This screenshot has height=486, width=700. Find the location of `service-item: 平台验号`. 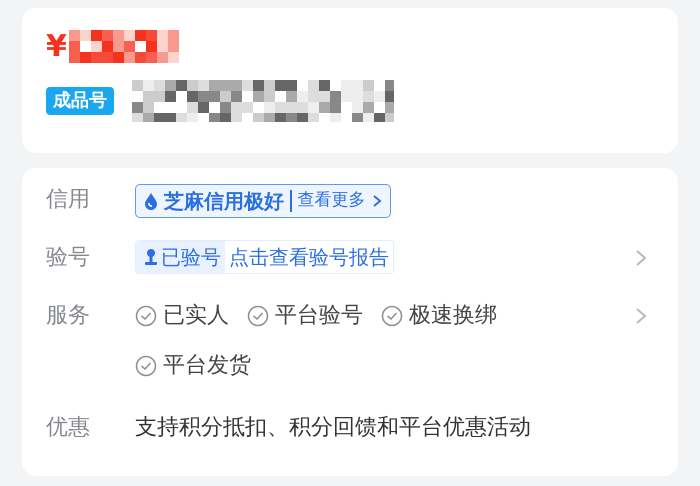

service-item: 平台验号 is located at coordinates (305, 316).